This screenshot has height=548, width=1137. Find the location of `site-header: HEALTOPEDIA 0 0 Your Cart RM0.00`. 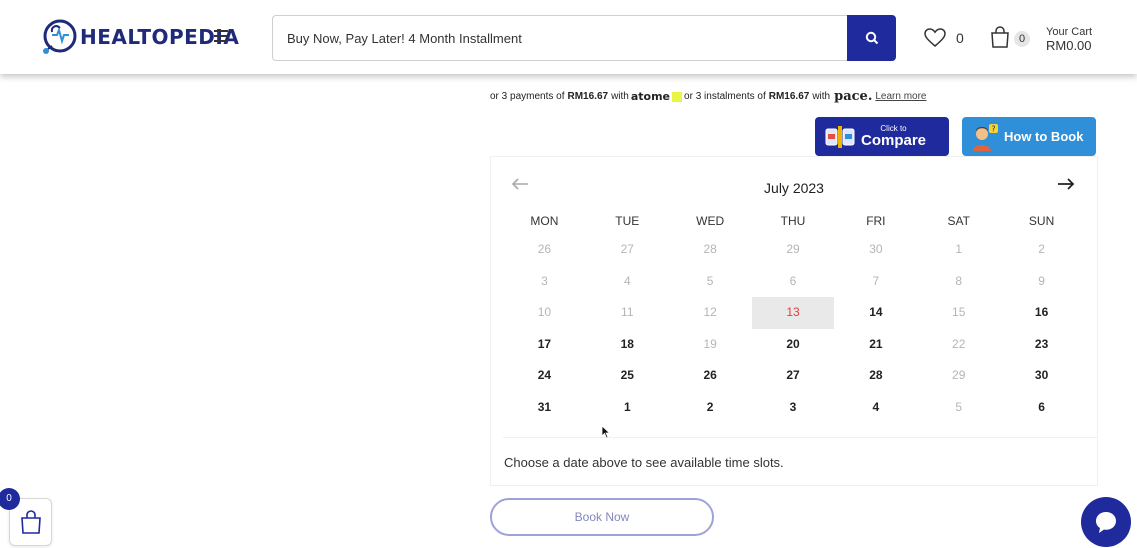

site-header: HEALTOPEDIA 0 0 Your Cart RM0.00 is located at coordinates (568, 37).